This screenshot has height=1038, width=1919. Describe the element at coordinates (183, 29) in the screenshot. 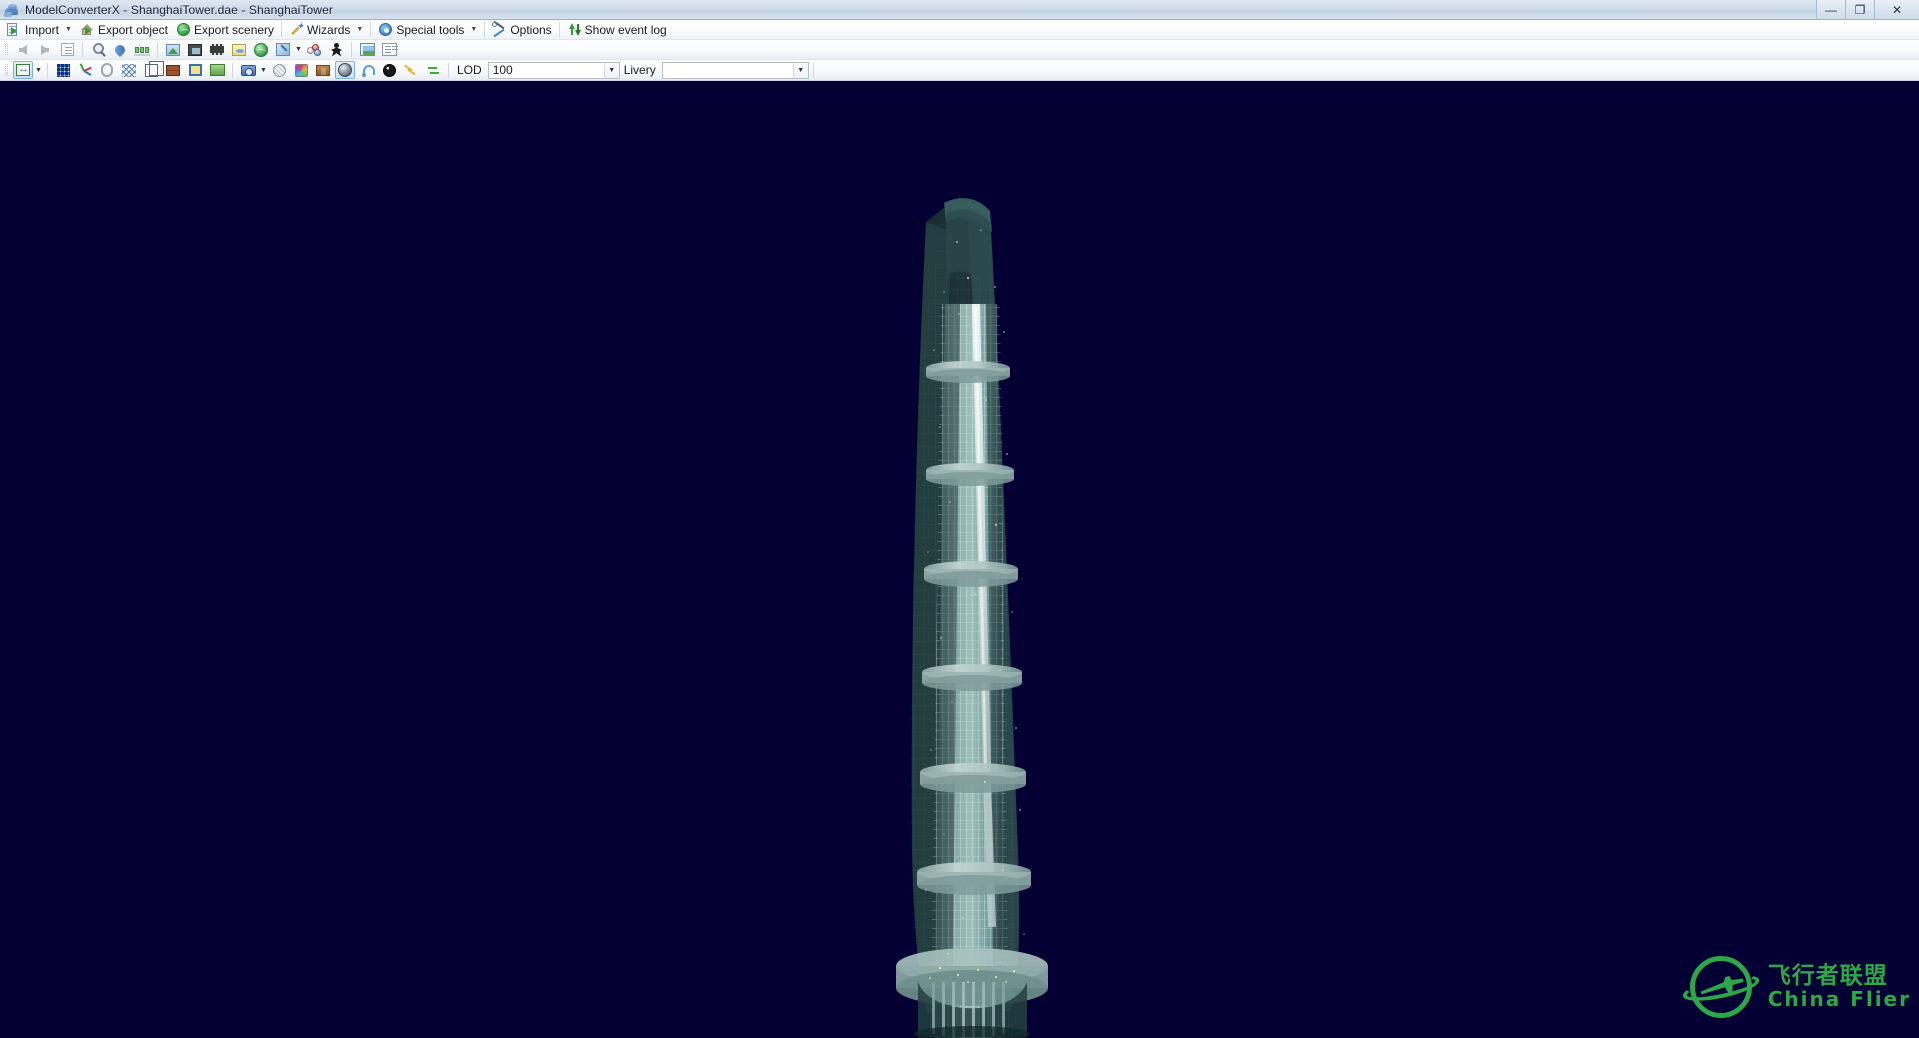

I see `export-scenery-icon` at that location.